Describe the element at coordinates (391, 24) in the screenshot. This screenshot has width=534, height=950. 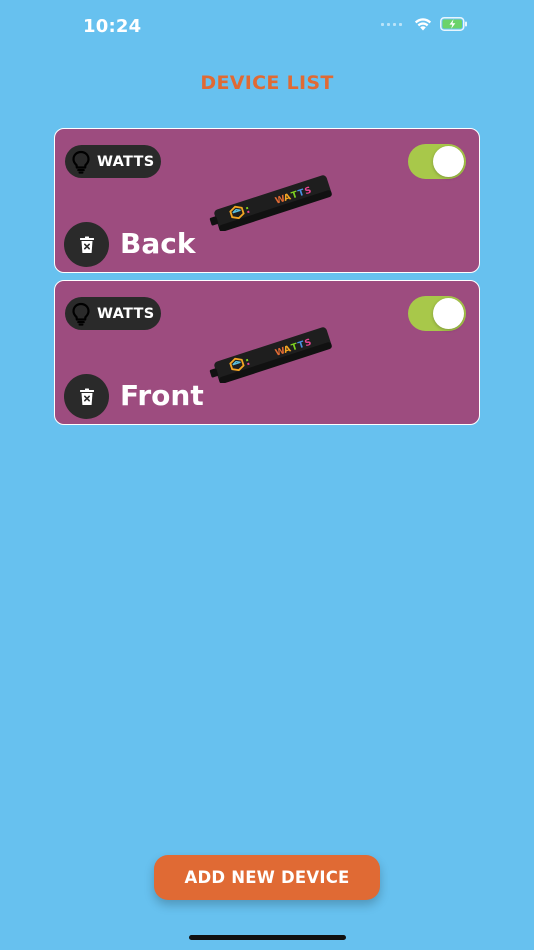
I see `signal-icon` at that location.